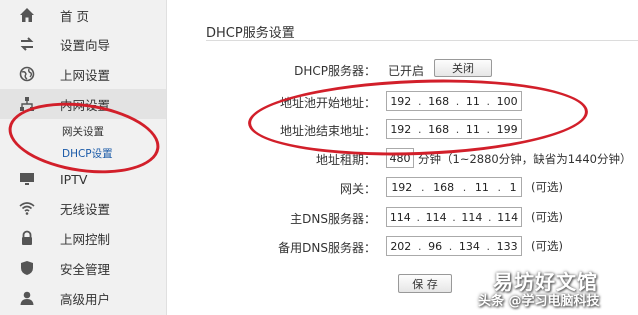 This screenshot has height=315, width=638. I want to click on monitor-icon, so click(27, 179).